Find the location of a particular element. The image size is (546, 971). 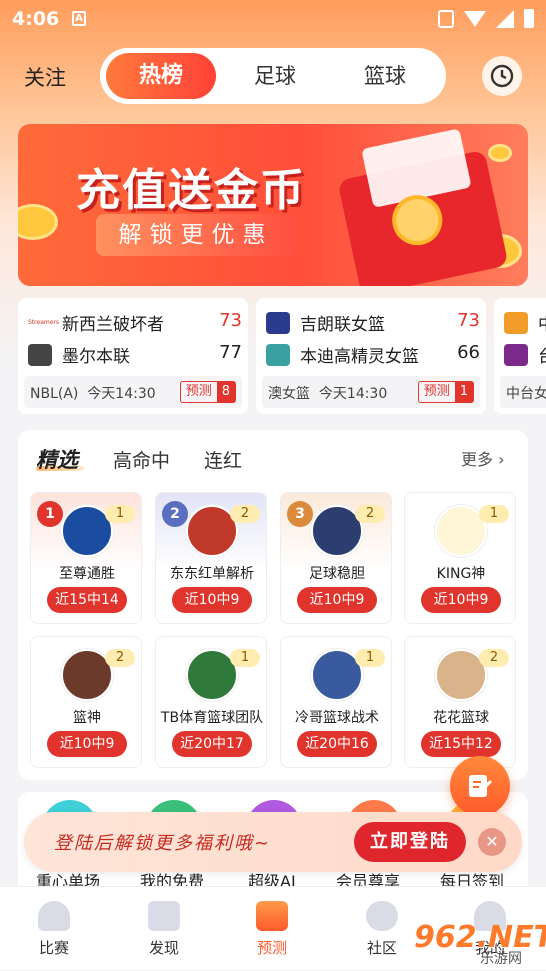

expert-card: 3 2 足球稳胆 近10中9 is located at coordinates (336, 558).